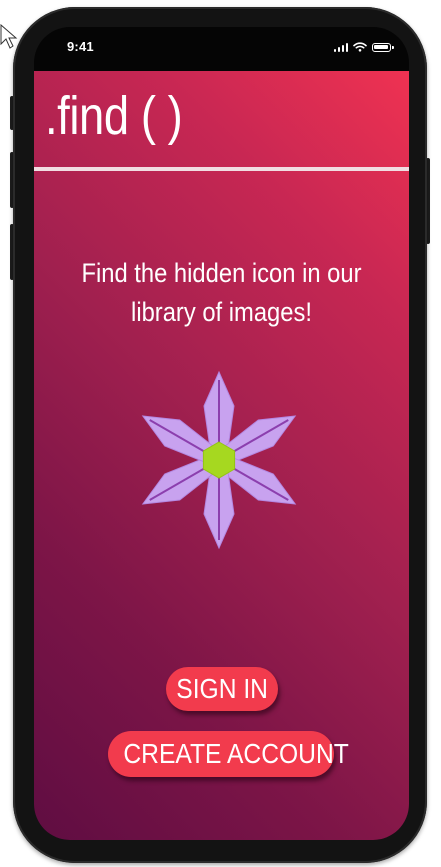 The height and width of the screenshot is (867, 441). I want to click on sign-in-label: SIGN IN, so click(222, 688).